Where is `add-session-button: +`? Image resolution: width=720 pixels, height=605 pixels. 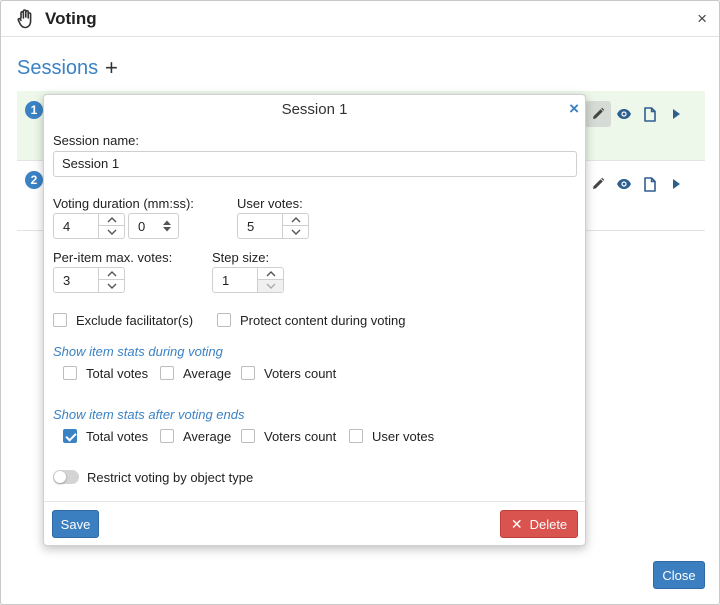 add-session-button: + is located at coordinates (111, 68).